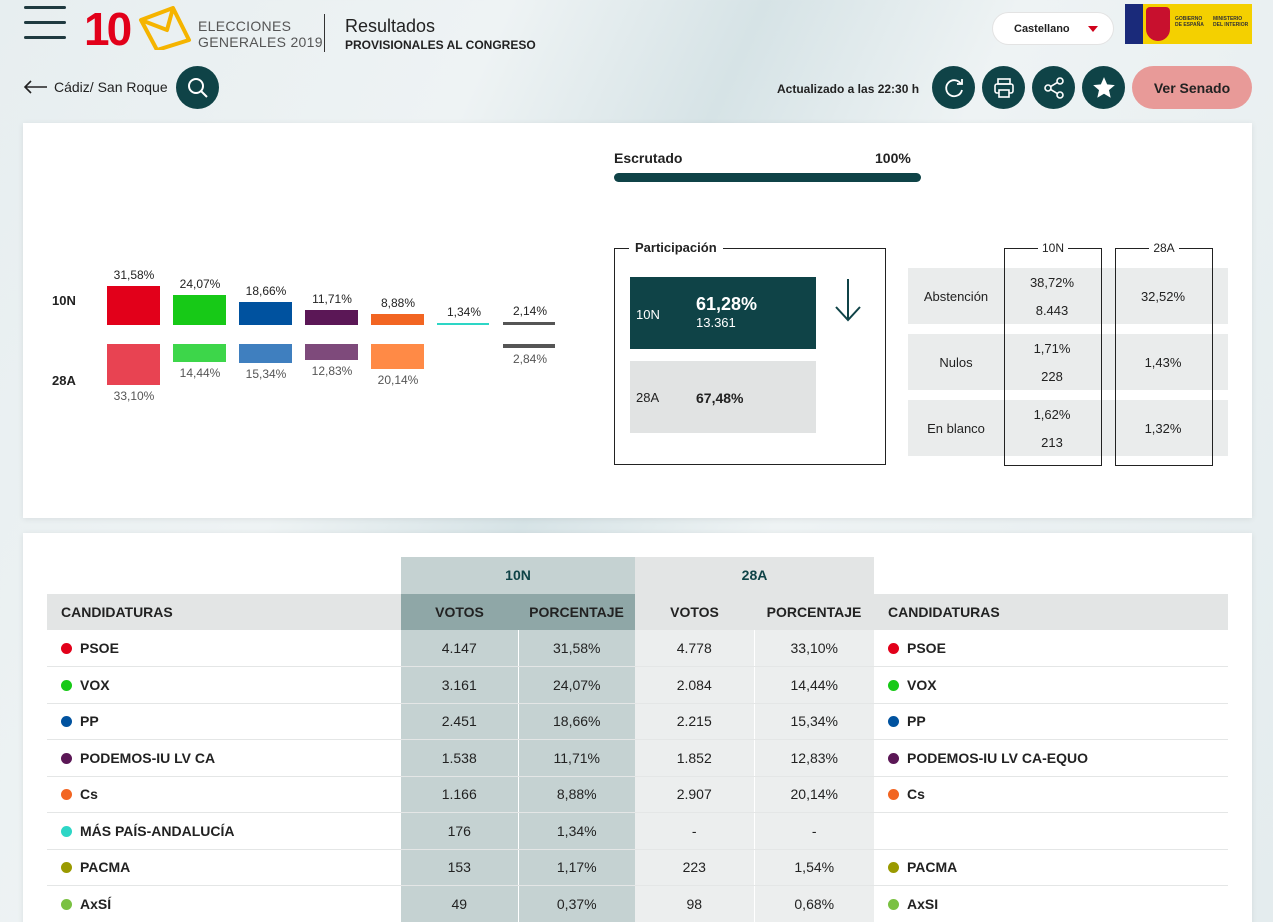 The width and height of the screenshot is (1273, 922). Describe the element at coordinates (754, 575) in the screenshot. I see `group-header-28a: 28A` at that location.